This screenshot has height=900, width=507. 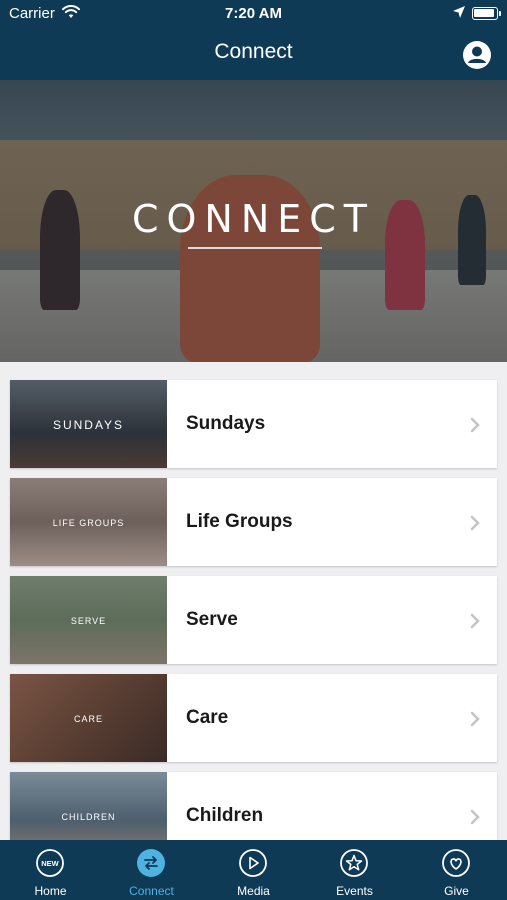 What do you see at coordinates (459, 12) in the screenshot?
I see `location-arrow-icon` at bounding box center [459, 12].